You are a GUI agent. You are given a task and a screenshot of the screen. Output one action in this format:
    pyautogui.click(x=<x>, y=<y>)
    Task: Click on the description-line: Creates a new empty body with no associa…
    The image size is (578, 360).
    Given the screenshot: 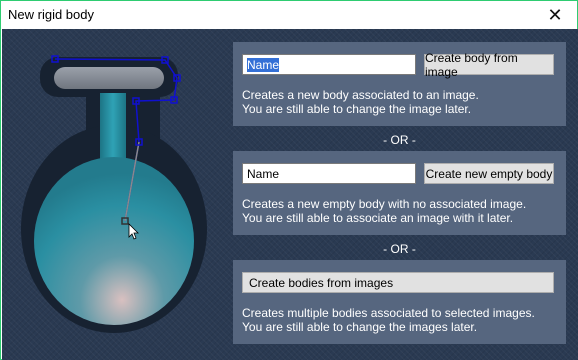 What is the action you would take?
    pyautogui.click(x=384, y=204)
    